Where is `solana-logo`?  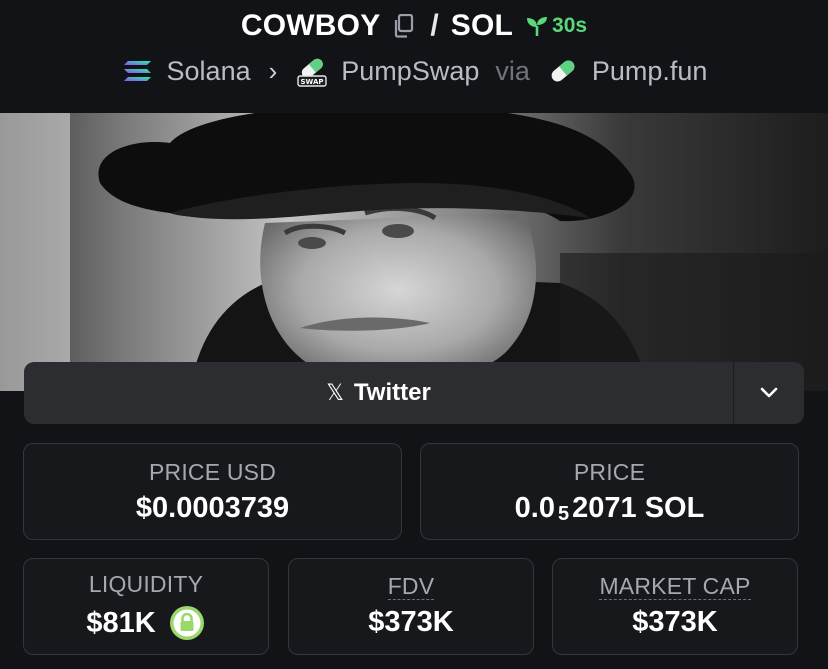 solana-logo is located at coordinates (138, 71).